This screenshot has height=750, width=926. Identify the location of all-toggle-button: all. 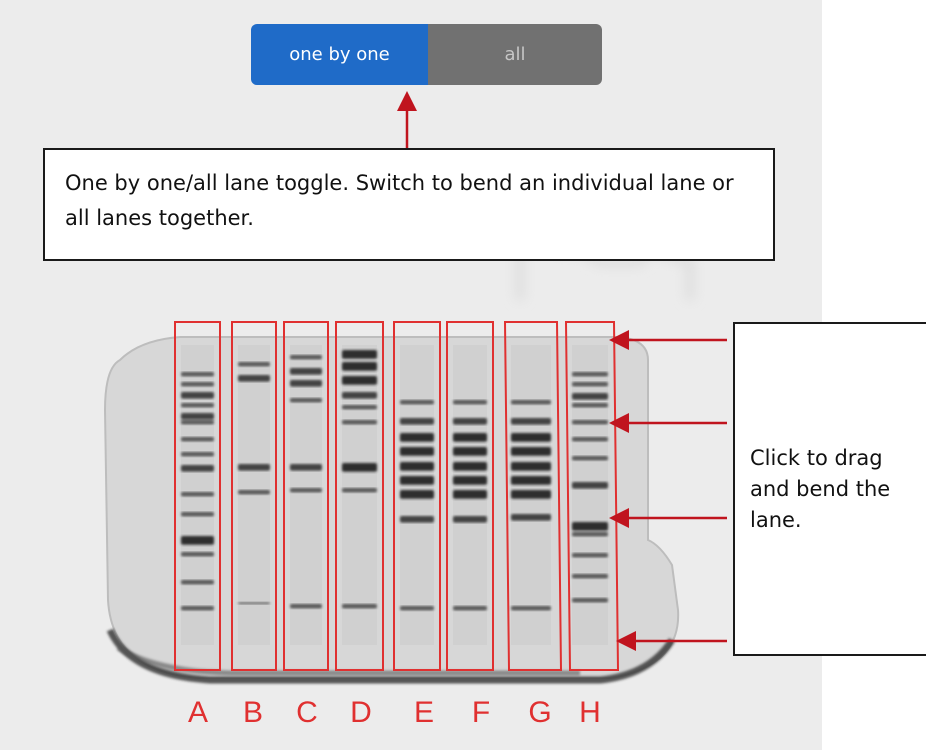
(515, 54).